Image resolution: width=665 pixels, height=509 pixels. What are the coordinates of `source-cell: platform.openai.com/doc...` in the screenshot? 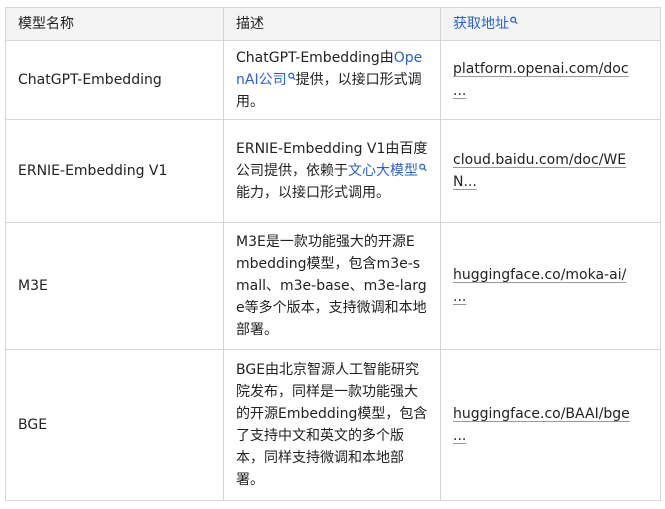 It's located at (550, 80).